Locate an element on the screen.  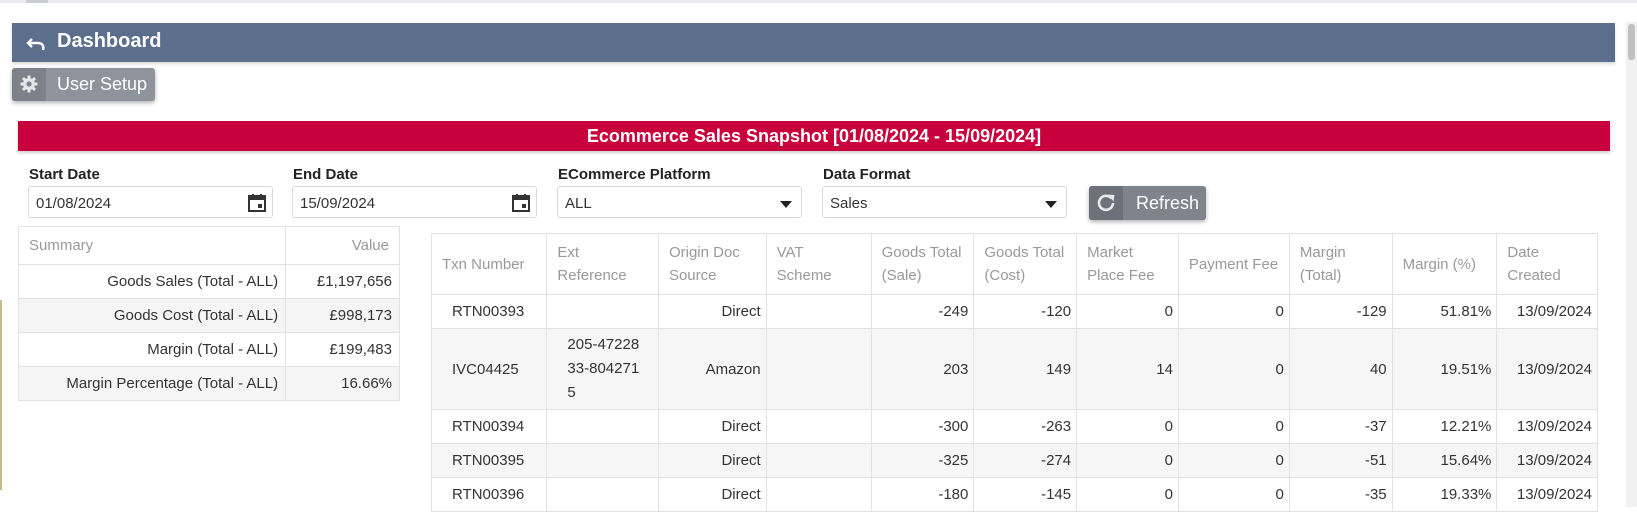
margin-percent-cell: 19.33% is located at coordinates (1444, 494).